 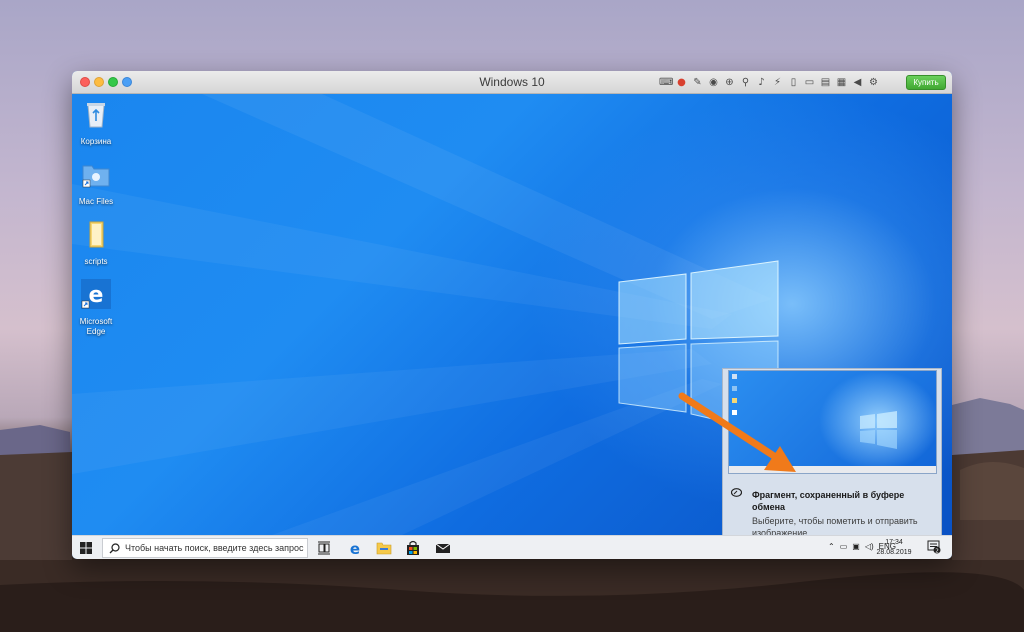 What do you see at coordinates (114, 548) in the screenshot?
I see `search-icon` at bounding box center [114, 548].